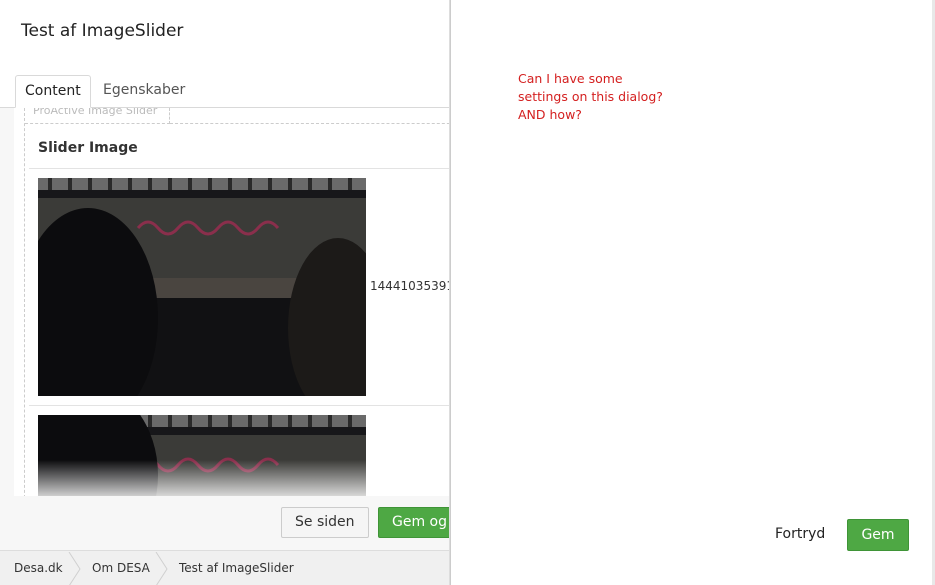  I want to click on image-divider, so click(239, 405).